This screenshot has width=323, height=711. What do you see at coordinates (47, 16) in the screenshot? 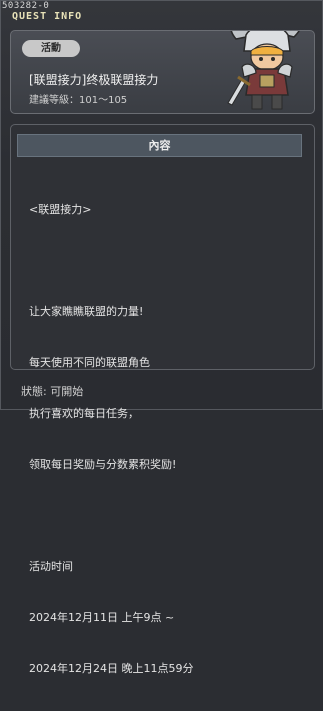
I see `window-title: QUEST INFO` at bounding box center [47, 16].